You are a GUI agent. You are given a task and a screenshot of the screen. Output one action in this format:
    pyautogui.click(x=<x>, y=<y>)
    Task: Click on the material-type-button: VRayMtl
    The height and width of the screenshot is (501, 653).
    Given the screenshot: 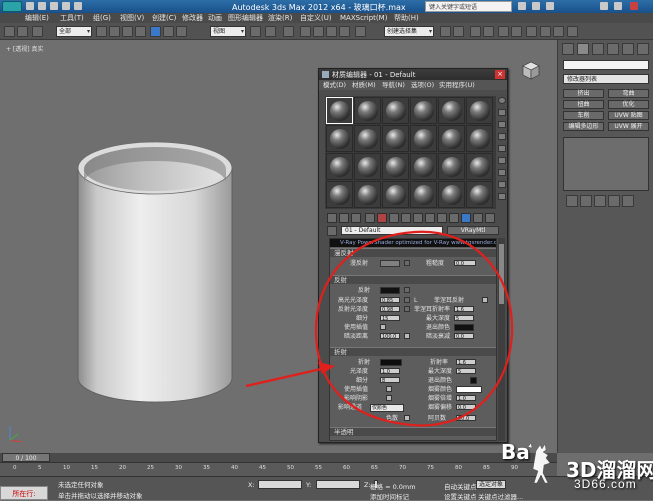 What is the action you would take?
    pyautogui.click(x=473, y=230)
    